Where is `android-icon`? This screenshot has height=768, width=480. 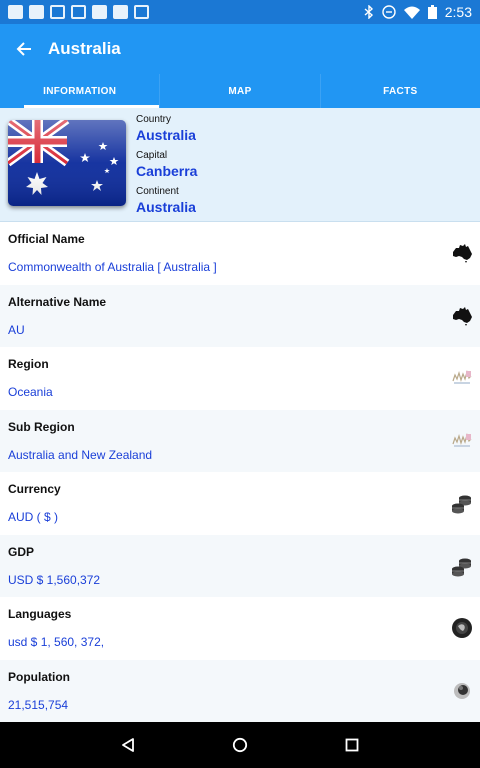 android-icon is located at coordinates (120, 12).